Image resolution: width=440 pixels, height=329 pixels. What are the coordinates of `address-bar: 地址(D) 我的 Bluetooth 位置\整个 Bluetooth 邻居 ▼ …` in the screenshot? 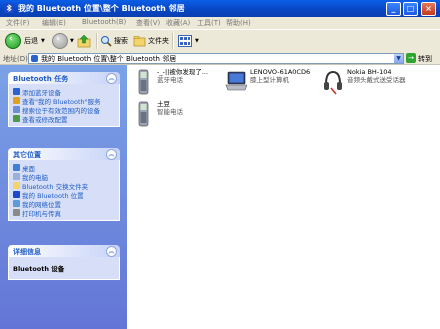 It's located at (220, 58).